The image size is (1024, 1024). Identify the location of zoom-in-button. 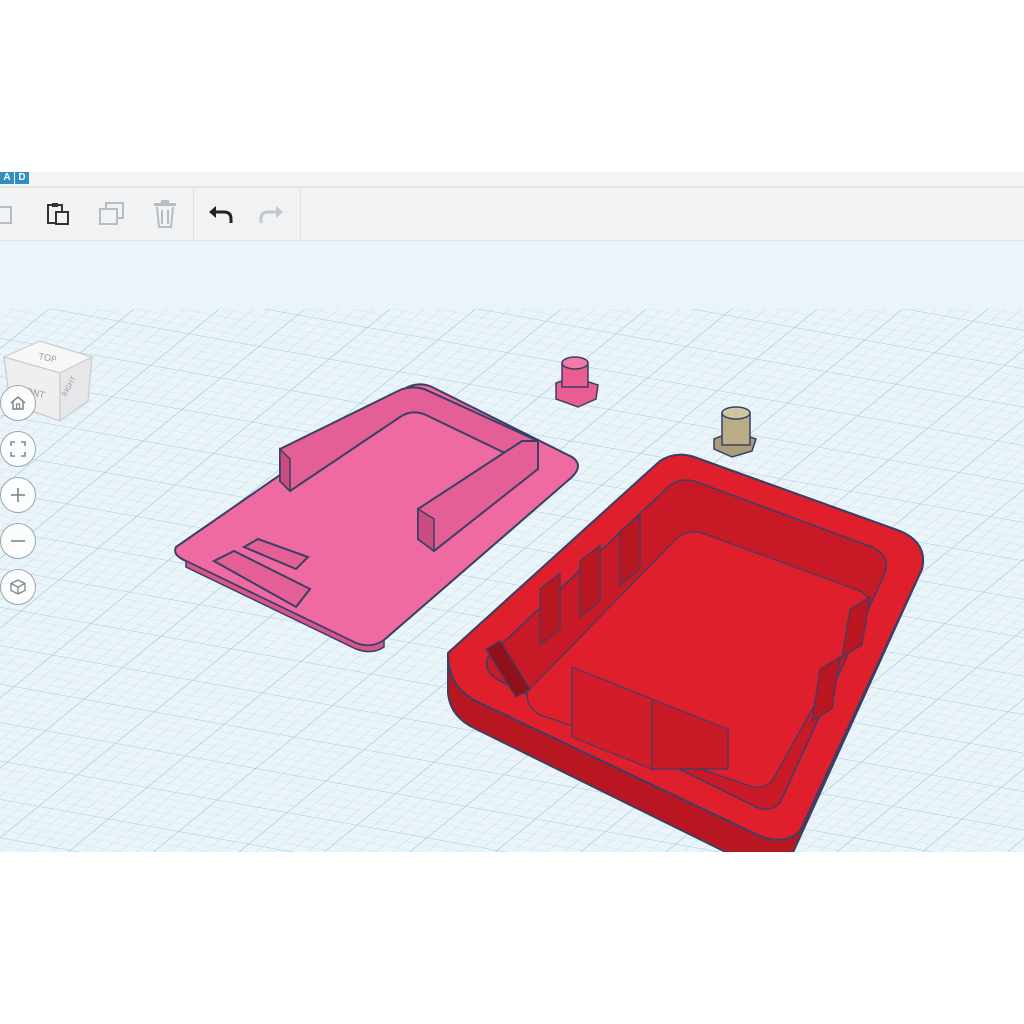
(18, 495).